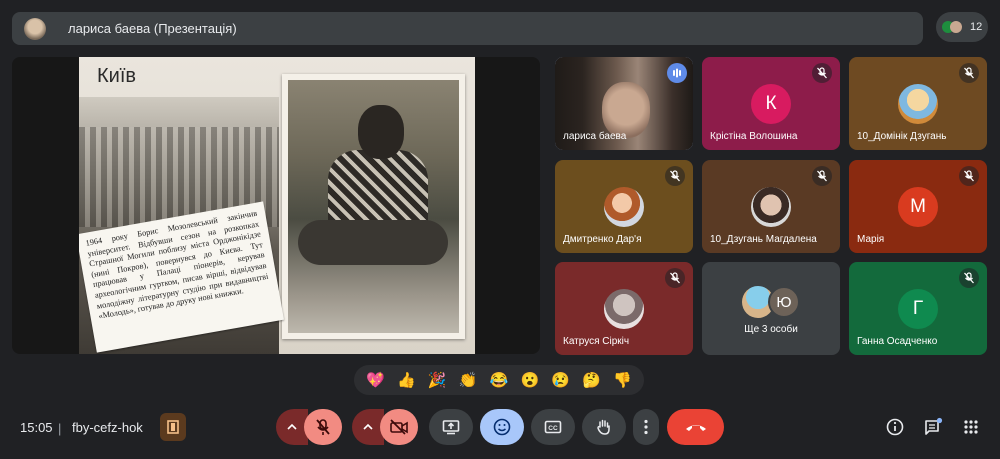 The width and height of the screenshot is (1000, 459). What do you see at coordinates (956, 27) in the screenshot?
I see `participant-mini-avatar` at bounding box center [956, 27].